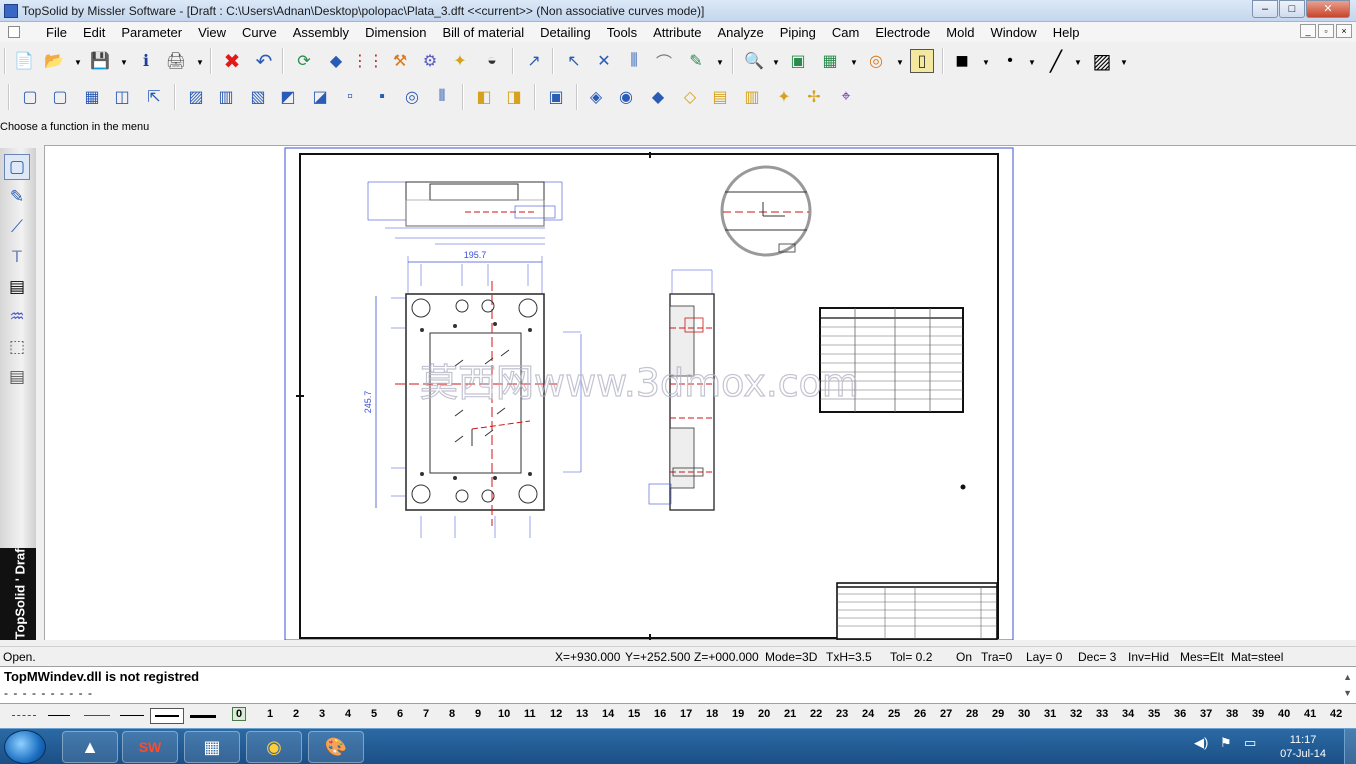  What do you see at coordinates (784, 97) in the screenshot?
I see `stamp-icon: ✦` at bounding box center [784, 97].